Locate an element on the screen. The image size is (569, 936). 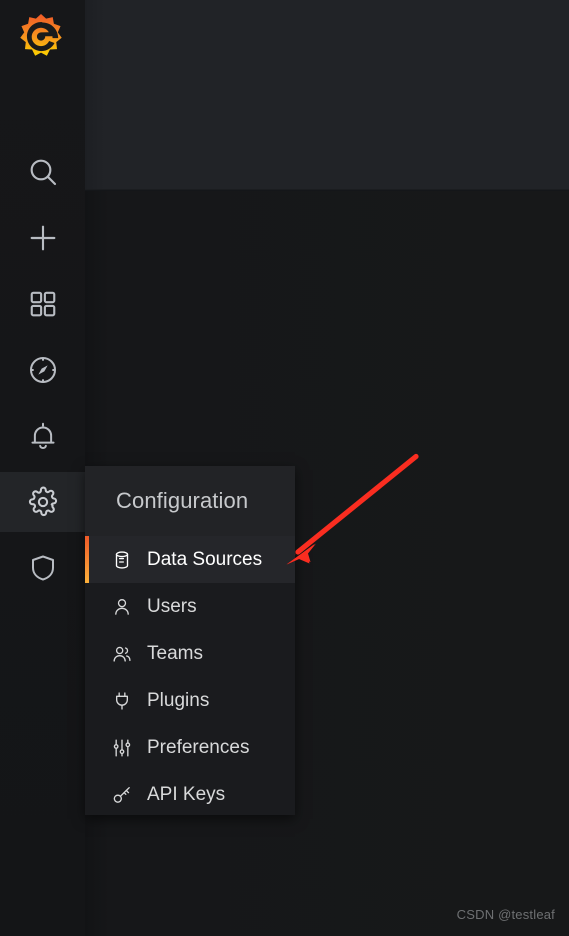
user-icon is located at coordinates (122, 607).